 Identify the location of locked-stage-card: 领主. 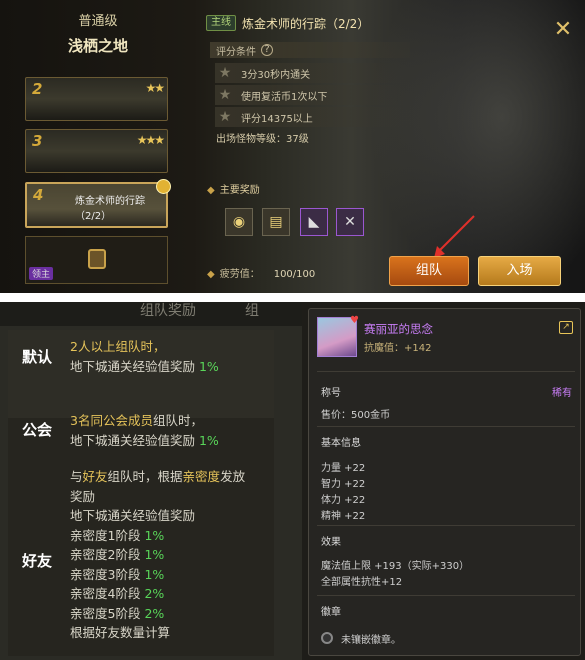
(96, 260).